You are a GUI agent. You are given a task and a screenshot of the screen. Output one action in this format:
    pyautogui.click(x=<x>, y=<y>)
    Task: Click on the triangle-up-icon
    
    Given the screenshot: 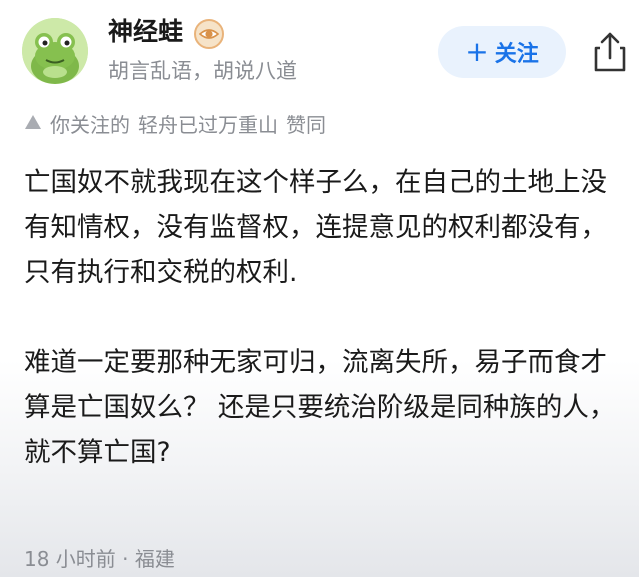 What is the action you would take?
    pyautogui.click(x=33, y=123)
    